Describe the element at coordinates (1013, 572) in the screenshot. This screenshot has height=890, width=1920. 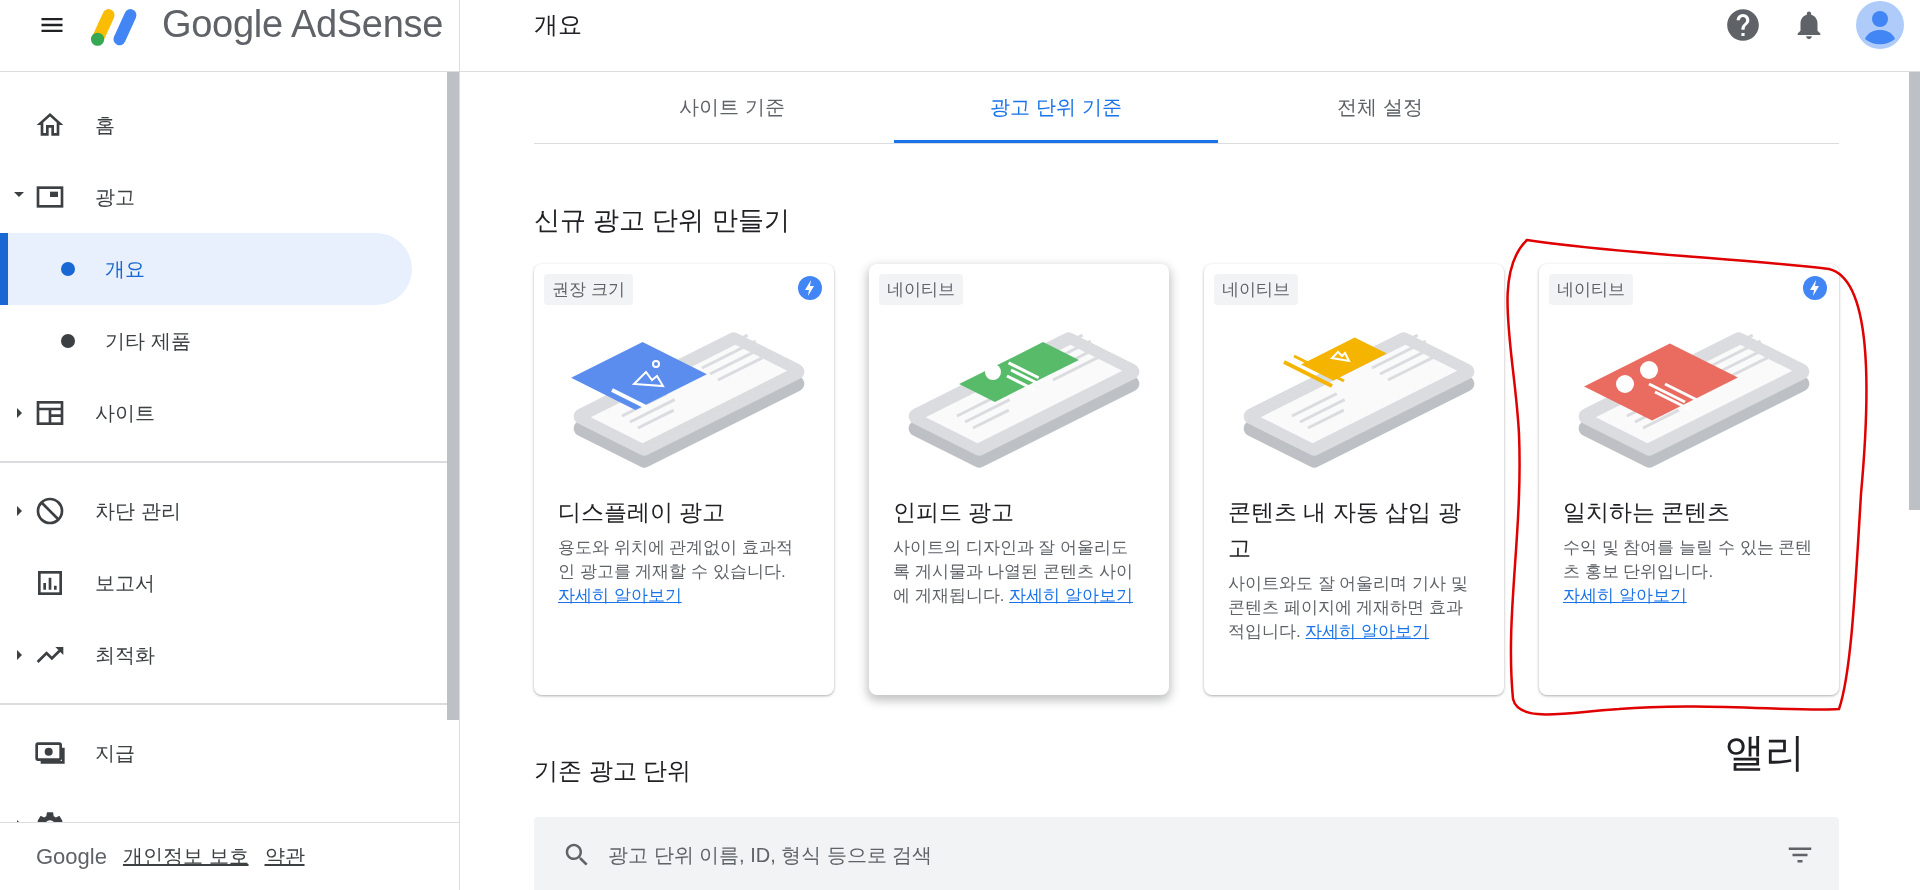
I see `card-description: 사이트의 디자인과 잘 어울리도록 게시물과 나열된 콘텐츠 사이에 게재됩니다. 자세히 알아보기` at that location.